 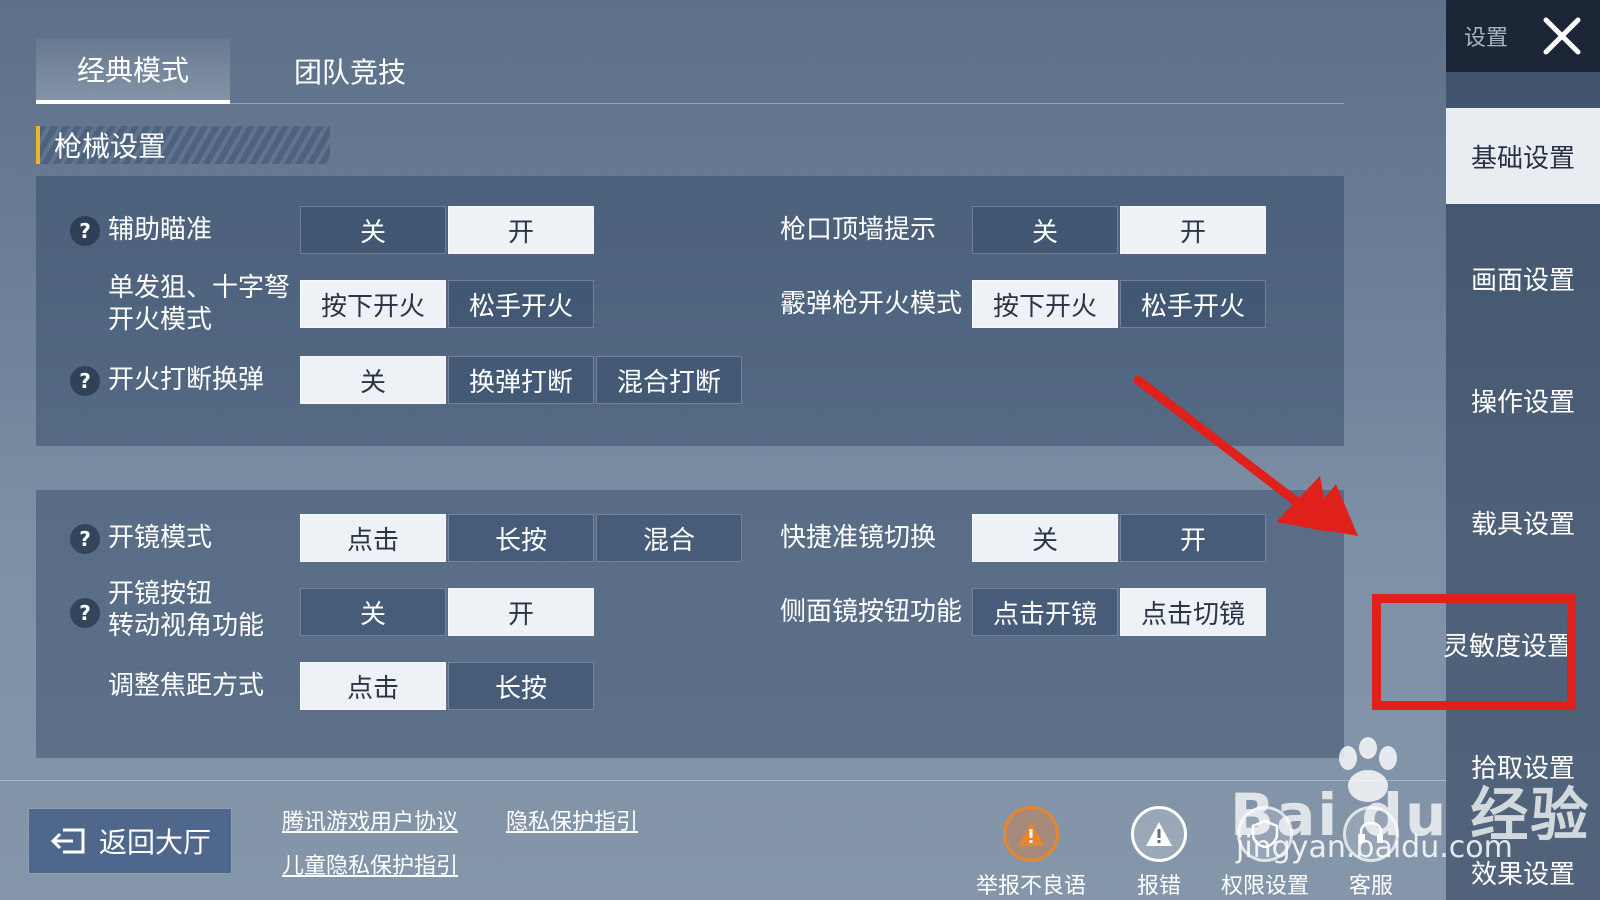 What do you see at coordinates (183, 145) in the screenshot?
I see `section-title-weapon: 枪械设置` at bounding box center [183, 145].